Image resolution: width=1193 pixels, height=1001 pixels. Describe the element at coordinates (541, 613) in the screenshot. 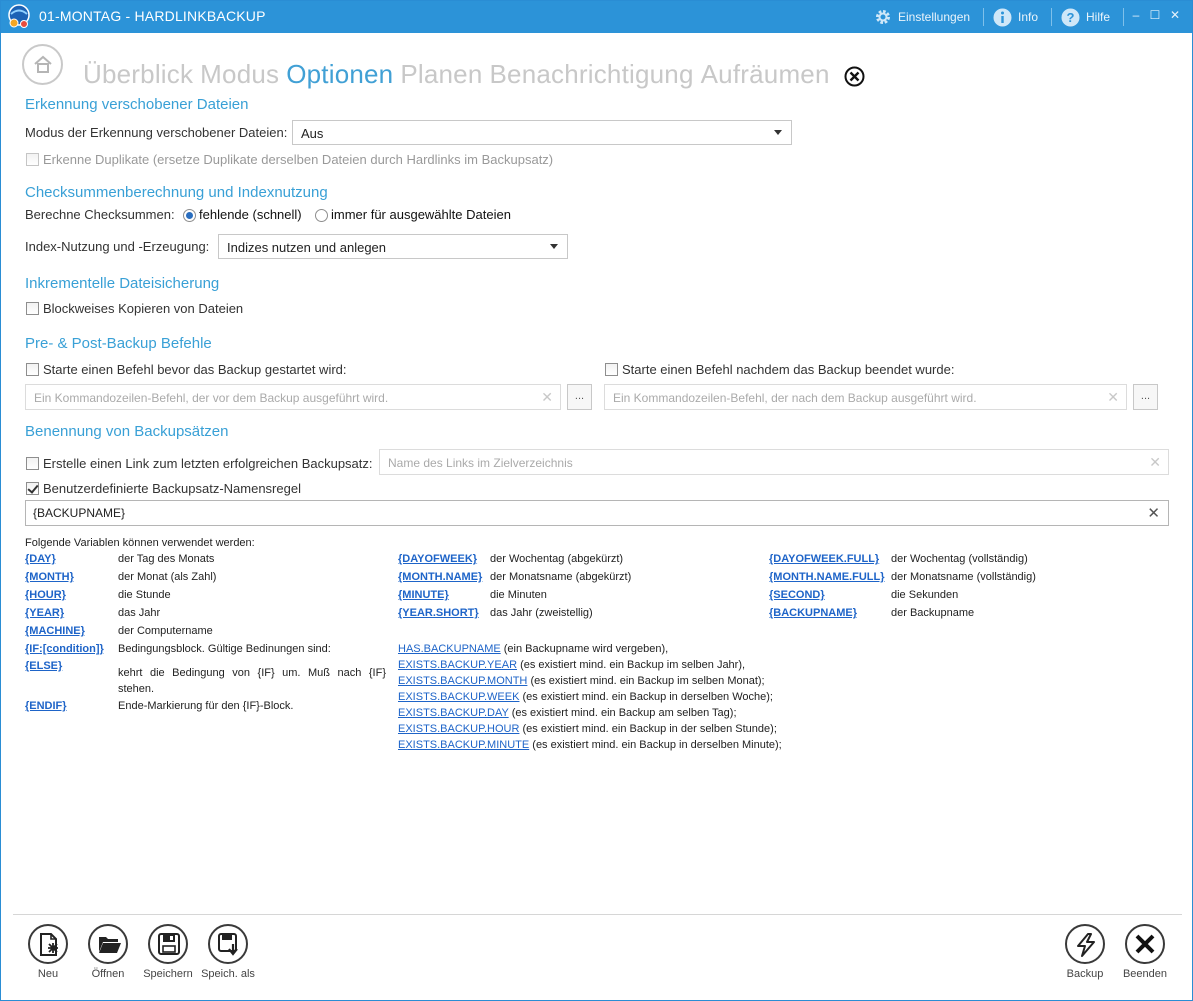

I see `variable-desc: das Jahr (zweistellig)` at that location.